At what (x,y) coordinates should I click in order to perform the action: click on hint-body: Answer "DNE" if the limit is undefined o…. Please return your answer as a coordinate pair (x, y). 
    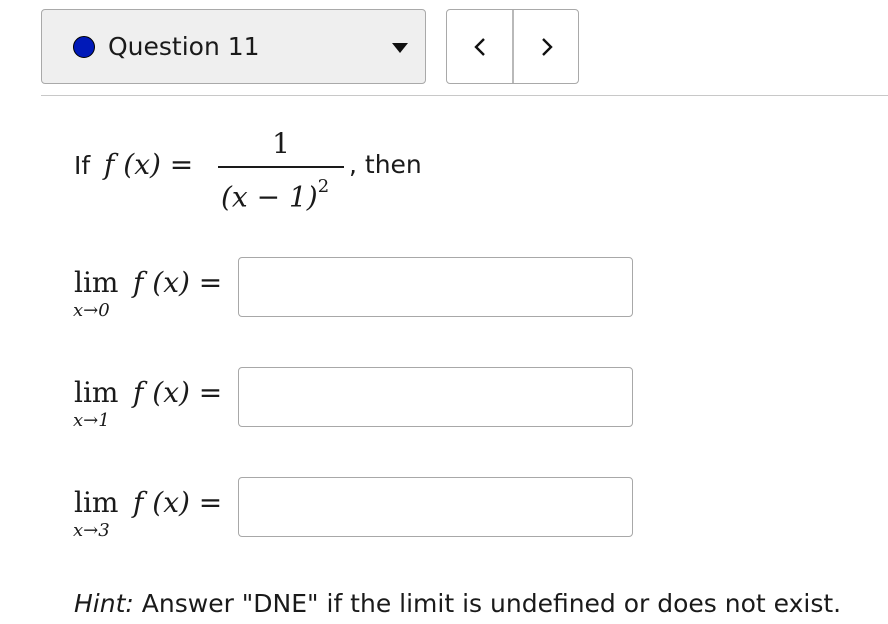
    Looking at the image, I should click on (487, 603).